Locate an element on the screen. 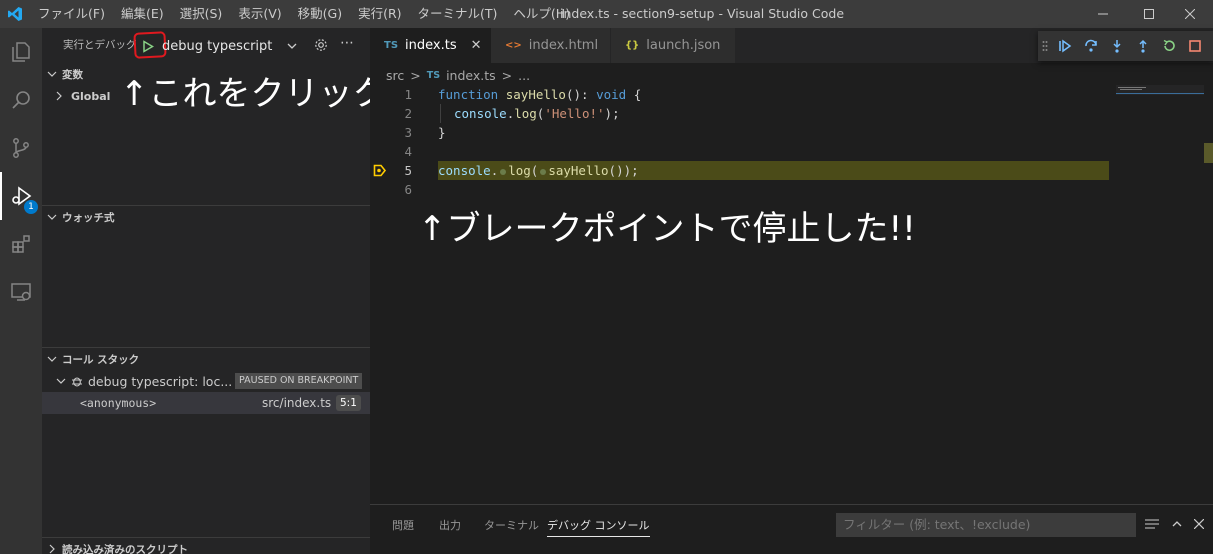 Image resolution: width=1213 pixels, height=554 pixels. debug-badge: 1 is located at coordinates (31, 207).